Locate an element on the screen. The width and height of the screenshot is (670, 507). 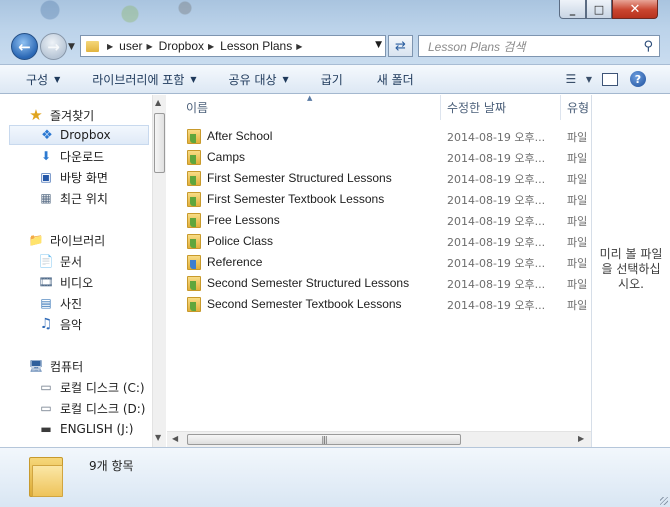
sidebar-item-local-disk-d: ▭ 로컬 디스크 (D:) is located at coordinates (76, 408).